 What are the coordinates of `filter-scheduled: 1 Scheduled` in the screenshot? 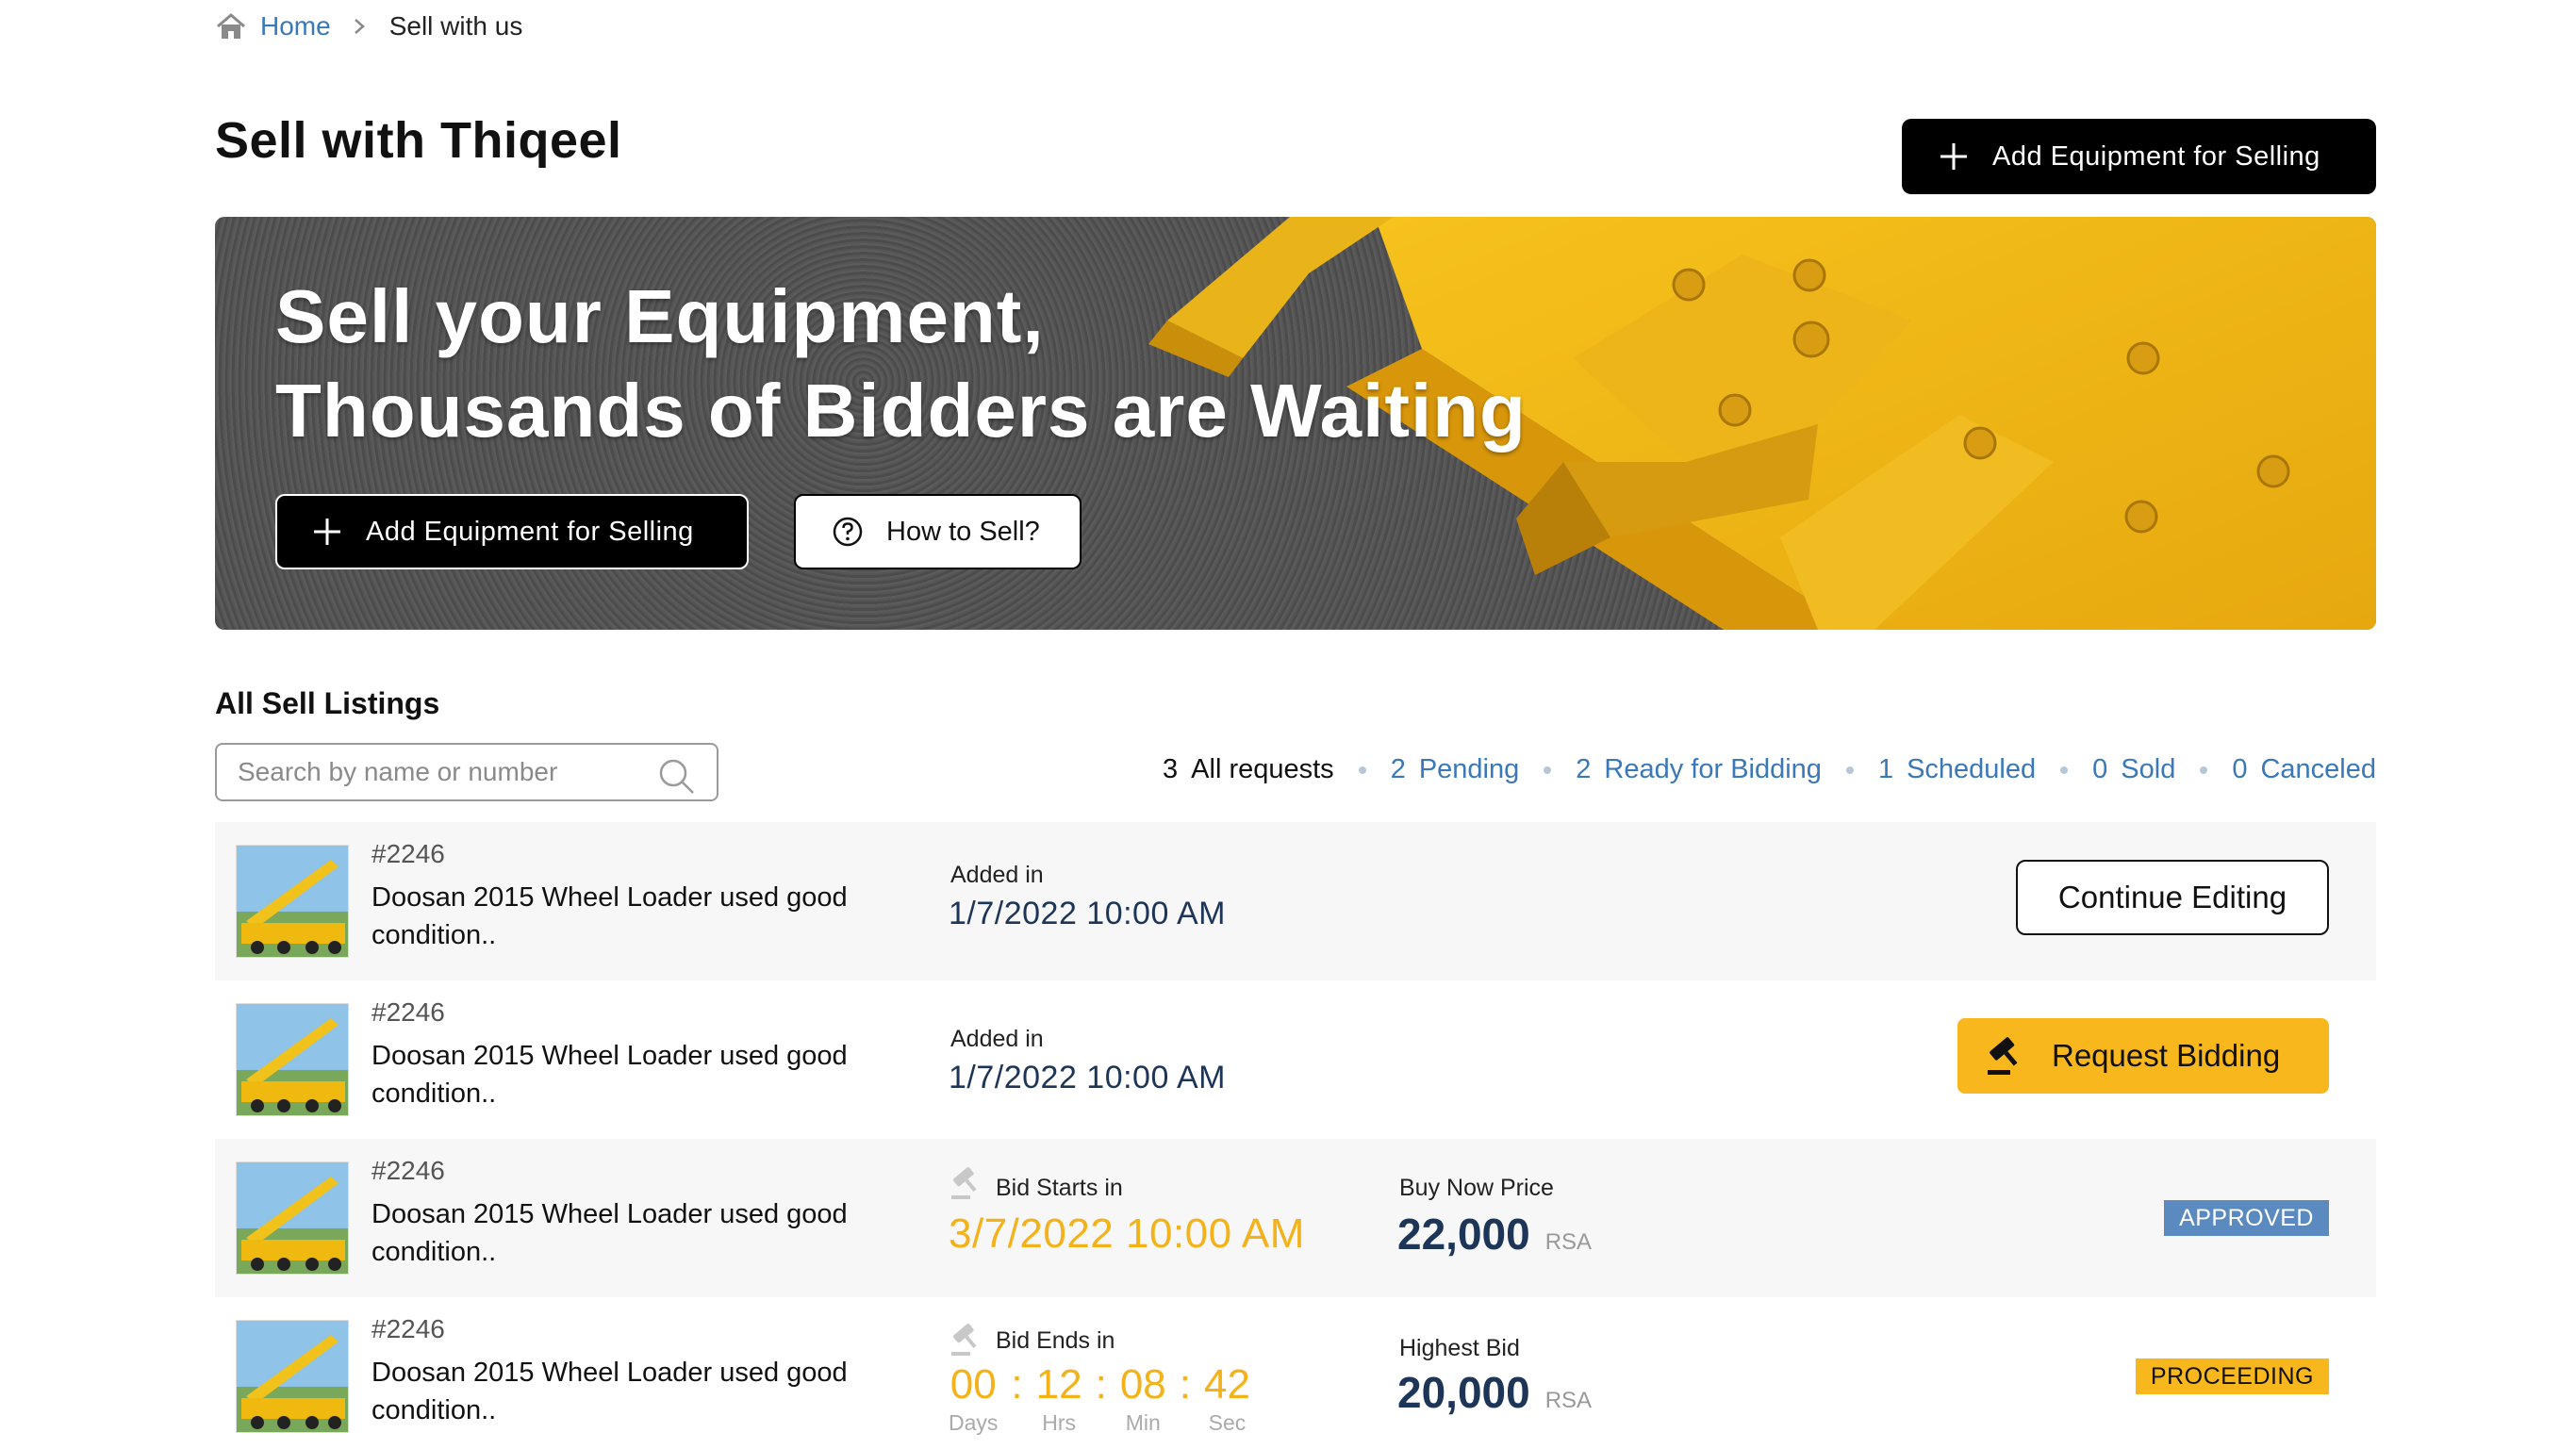 It's located at (1957, 770).